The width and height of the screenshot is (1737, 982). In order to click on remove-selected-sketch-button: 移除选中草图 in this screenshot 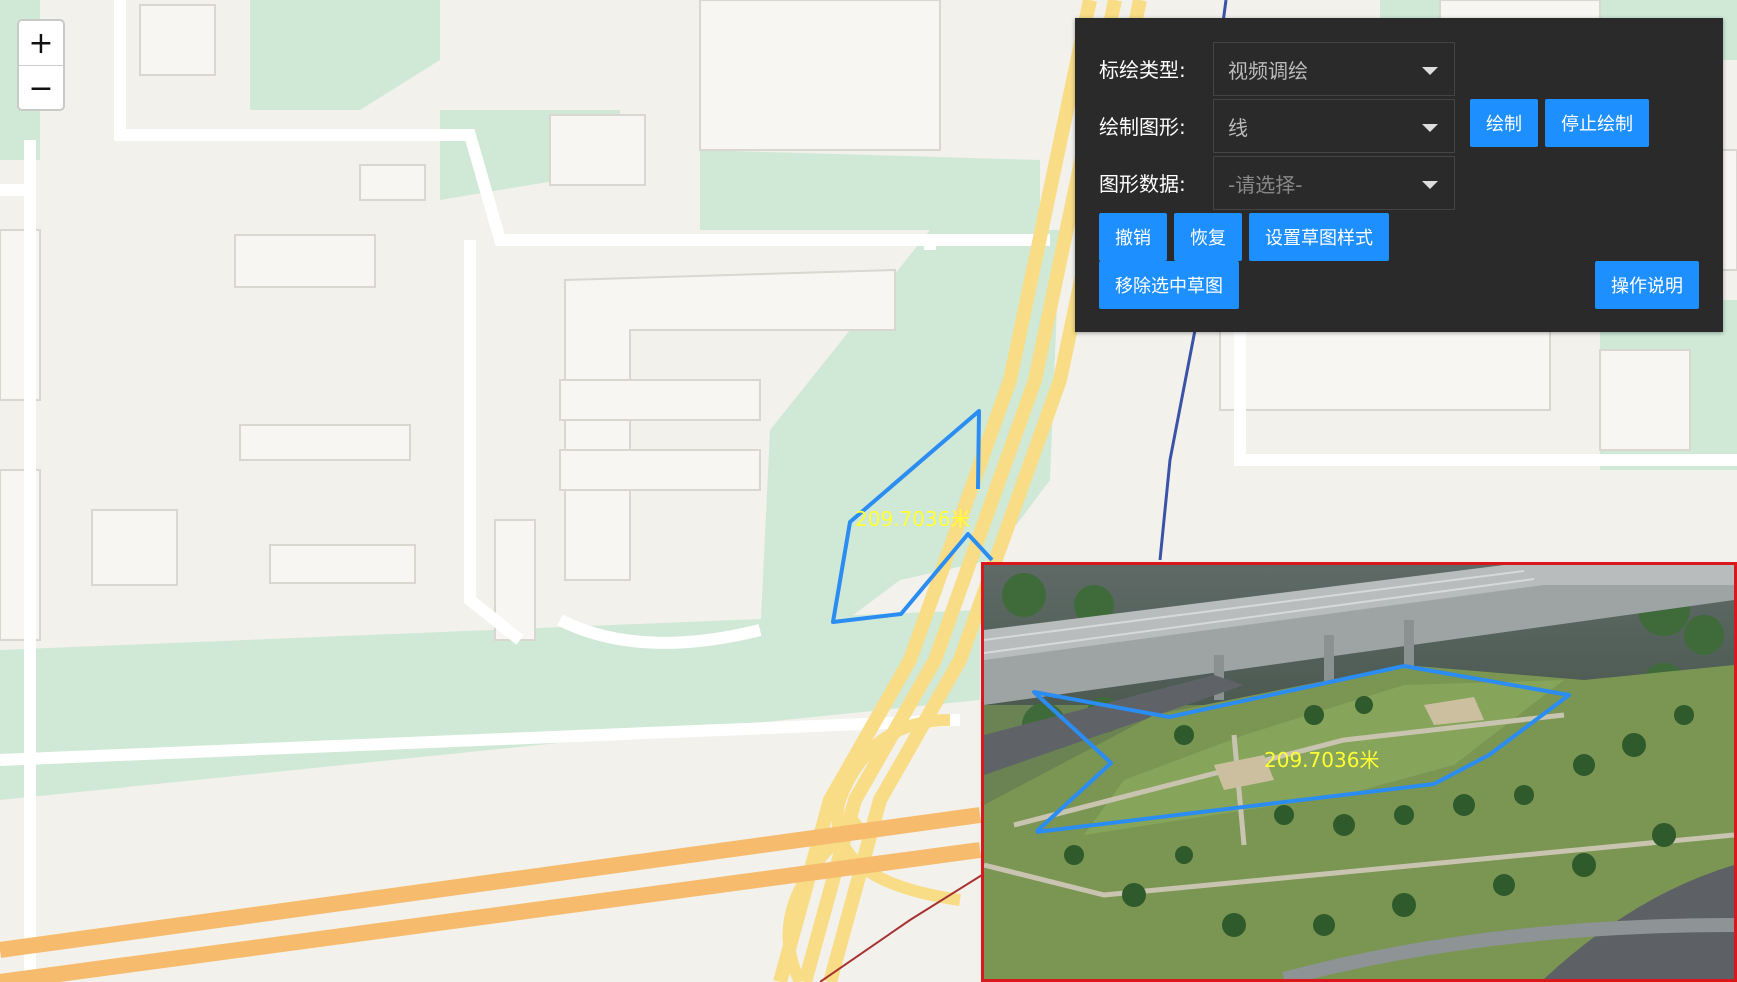, I will do `click(1169, 285)`.